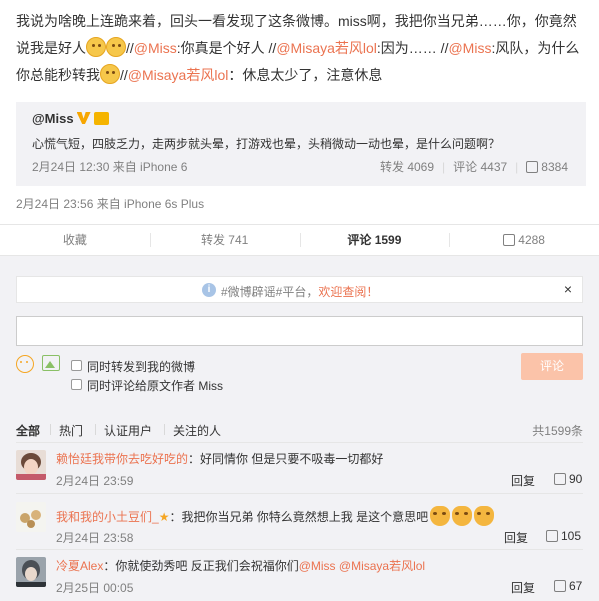  What do you see at coordinates (348, 292) in the screenshot?
I see `notice-link: 欢迎查阅！` at bounding box center [348, 292].